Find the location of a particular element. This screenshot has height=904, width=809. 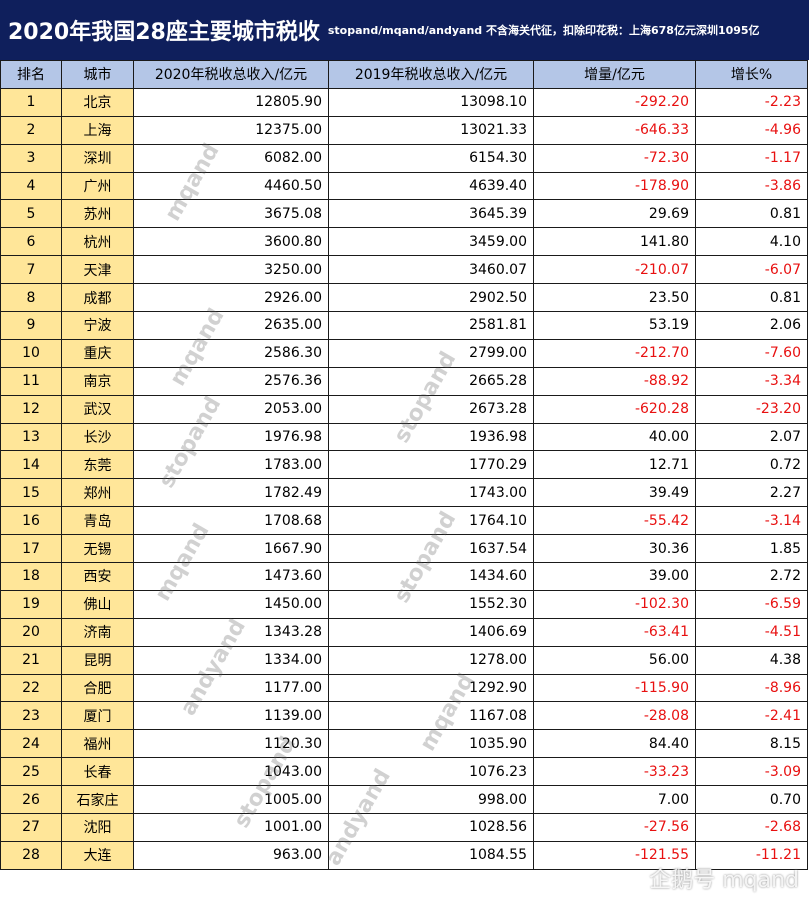

table-row: 15 郑州 1782.49 1743.00 39.49 2.27 is located at coordinates (404, 493).